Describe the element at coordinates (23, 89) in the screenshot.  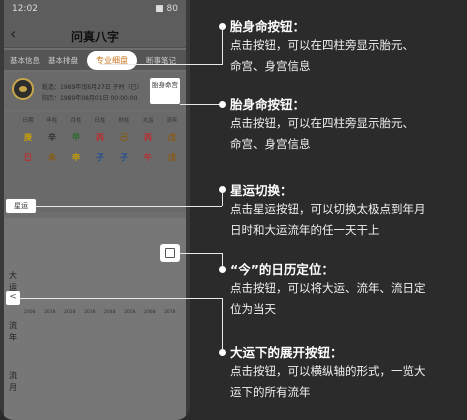
I see `avatar` at that location.